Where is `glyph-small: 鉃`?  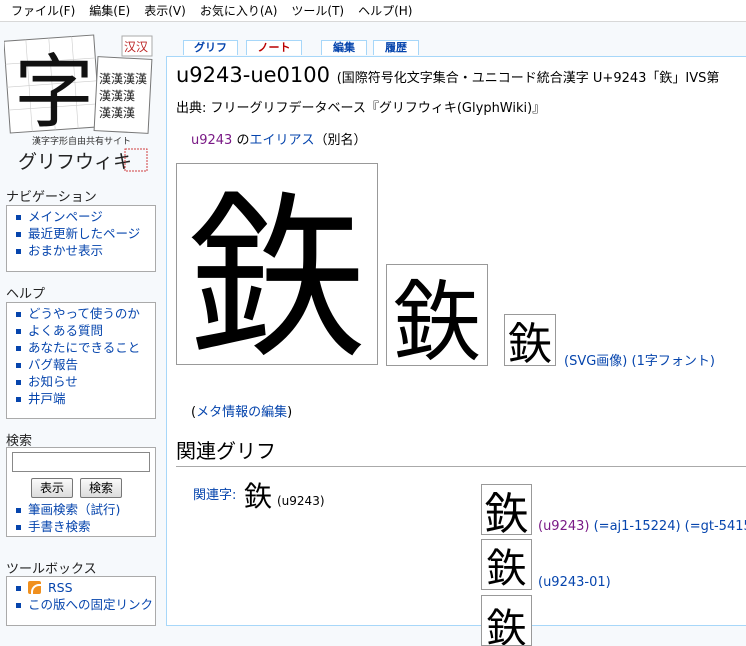
glyph-small: 鉃 is located at coordinates (530, 340).